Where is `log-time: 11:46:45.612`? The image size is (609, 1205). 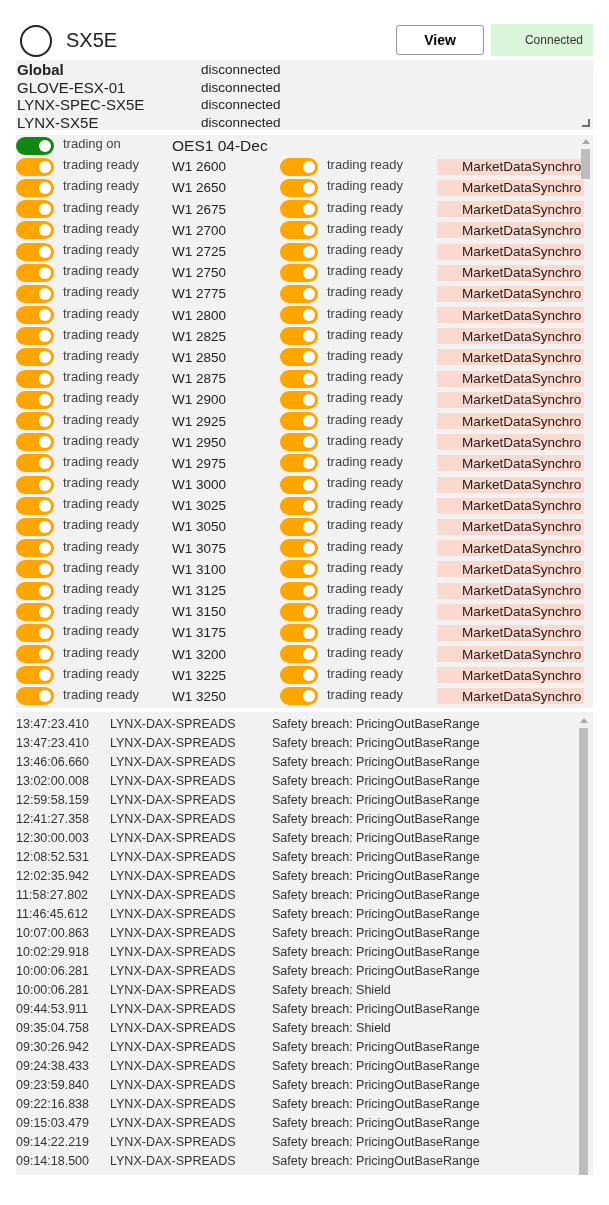
log-time: 11:46:45.612 is located at coordinates (53, 913).